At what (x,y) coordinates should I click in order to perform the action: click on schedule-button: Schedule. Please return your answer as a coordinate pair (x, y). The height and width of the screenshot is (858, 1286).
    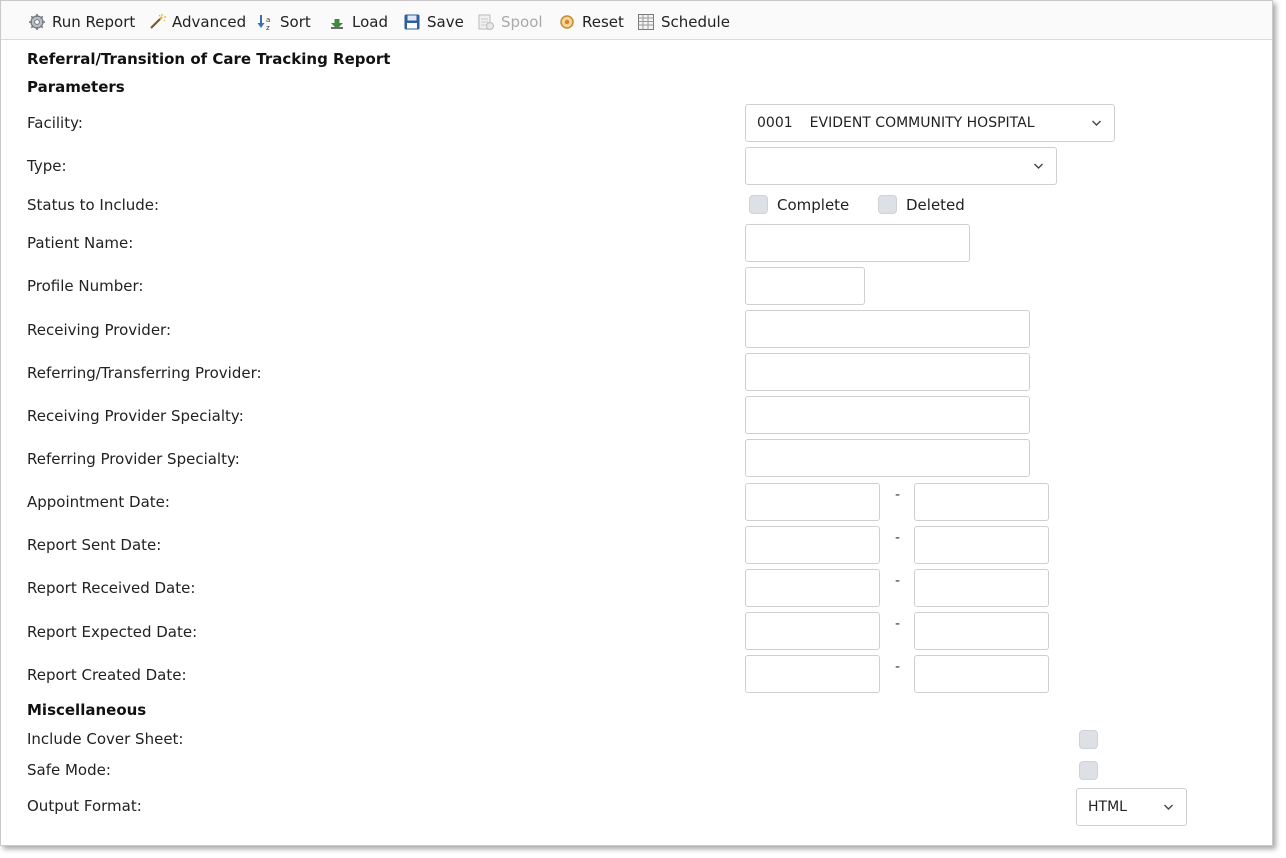
    Looking at the image, I should click on (683, 22).